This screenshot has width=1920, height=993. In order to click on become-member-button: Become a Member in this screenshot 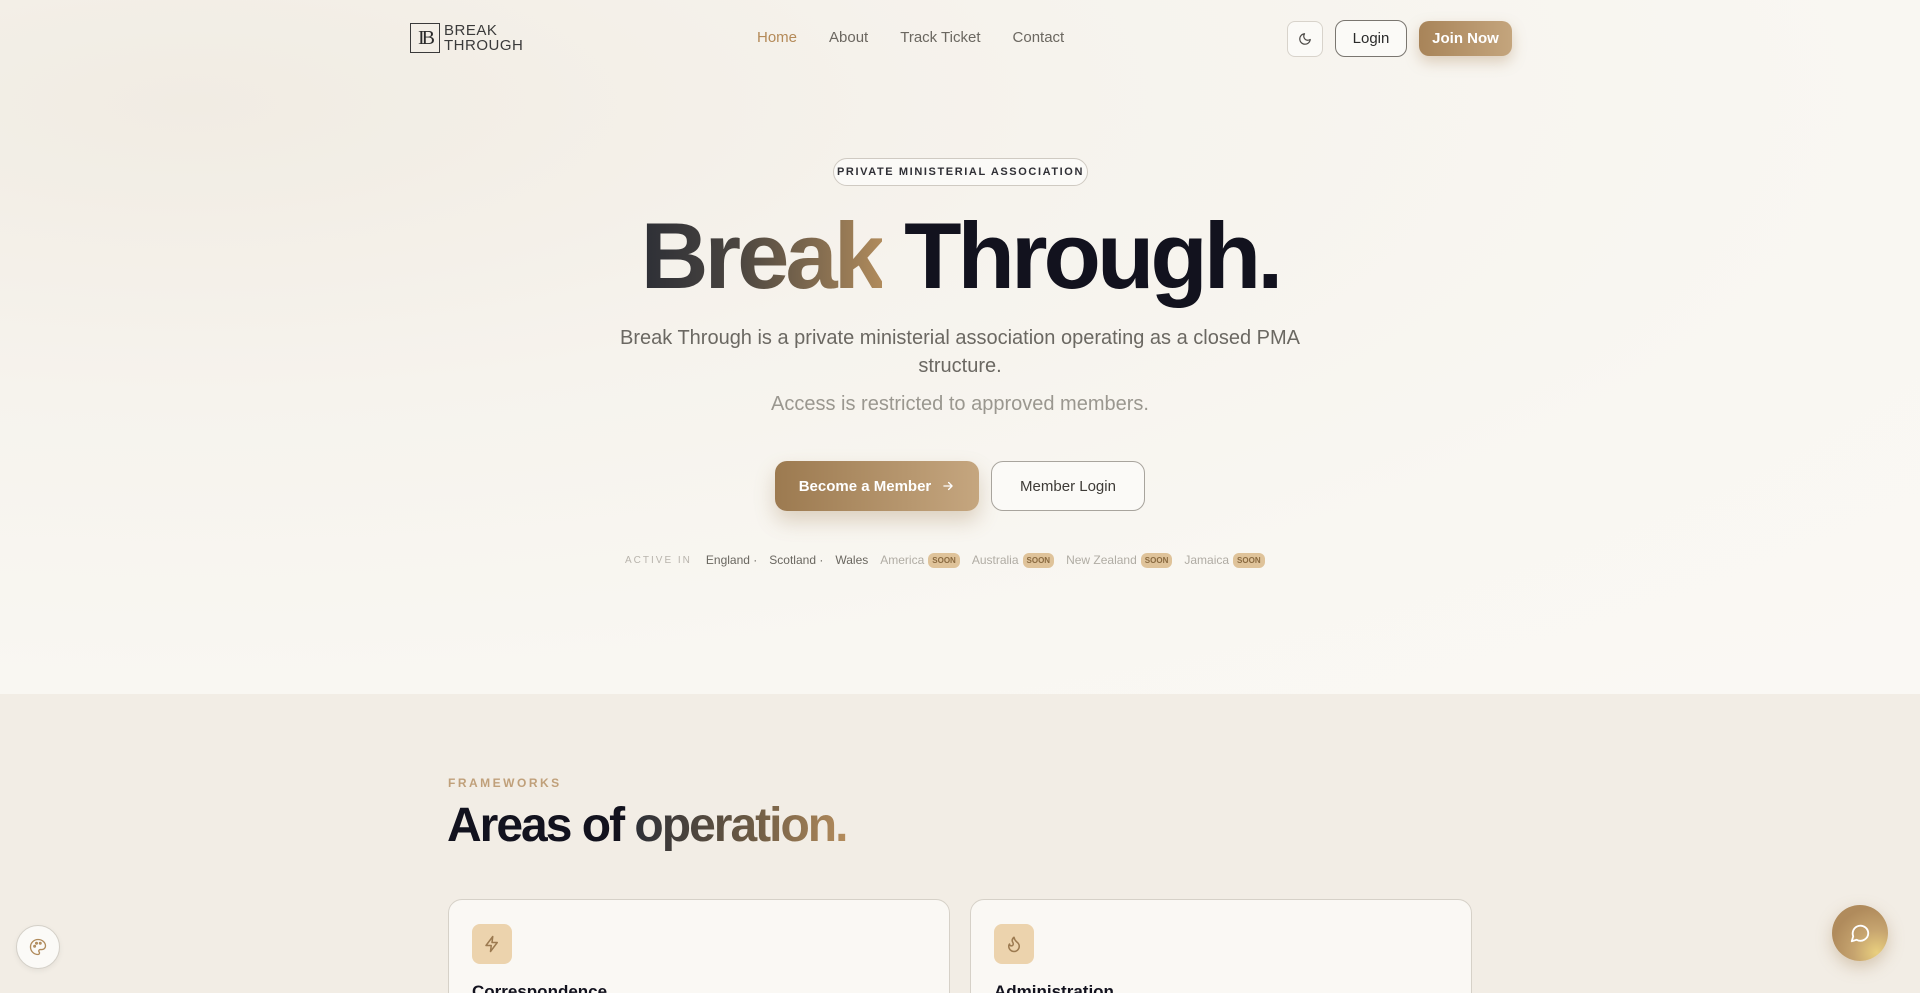, I will do `click(877, 486)`.